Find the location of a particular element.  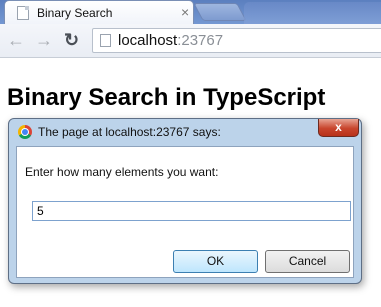

tab-binary-search: Binary Search × is located at coordinates (99, 12).